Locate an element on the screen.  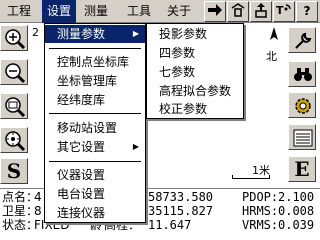
state-label: 状态： is located at coordinates (20, 225).